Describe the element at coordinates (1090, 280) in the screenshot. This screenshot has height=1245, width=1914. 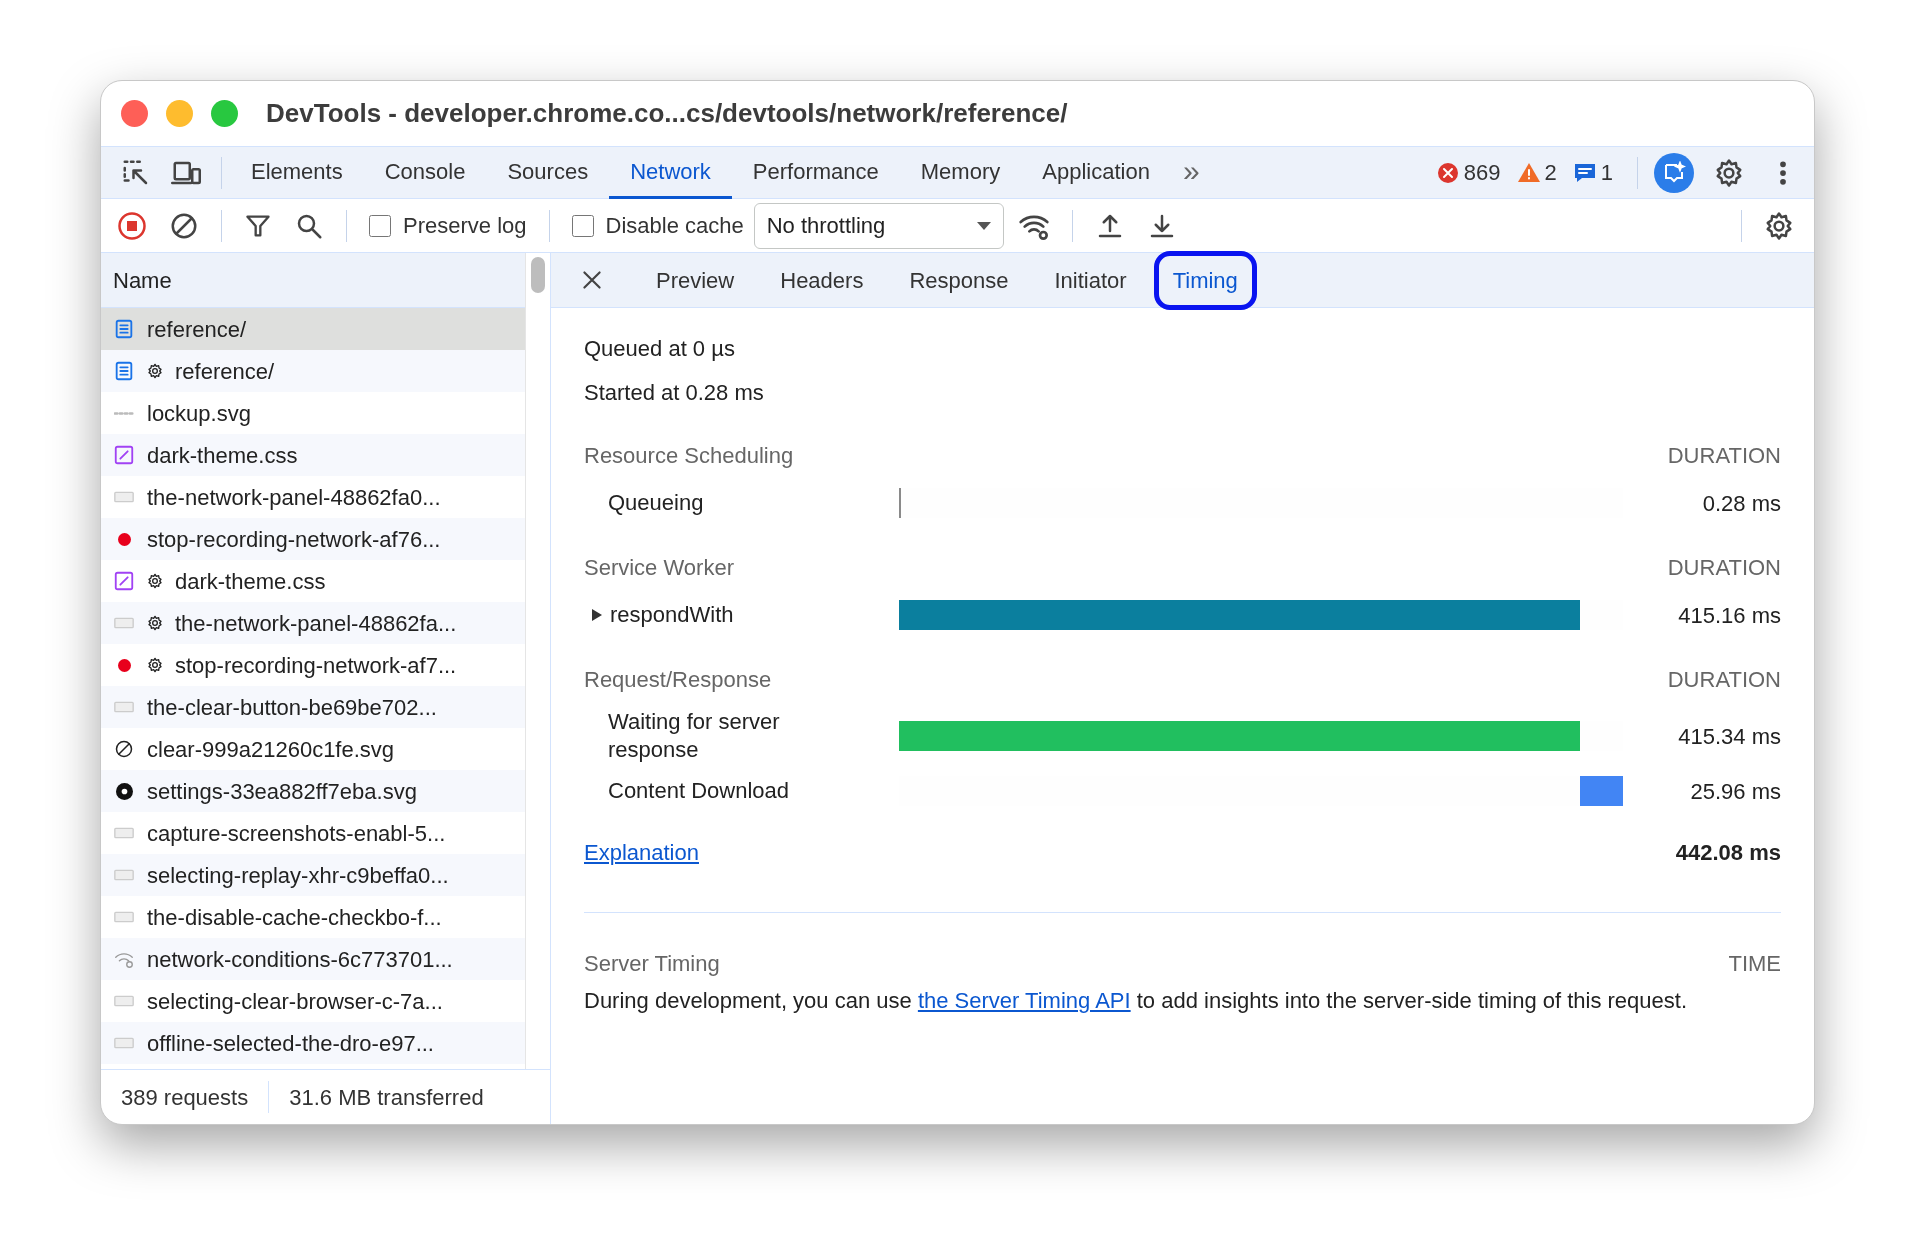
I see `detail-tab: Initiator` at that location.